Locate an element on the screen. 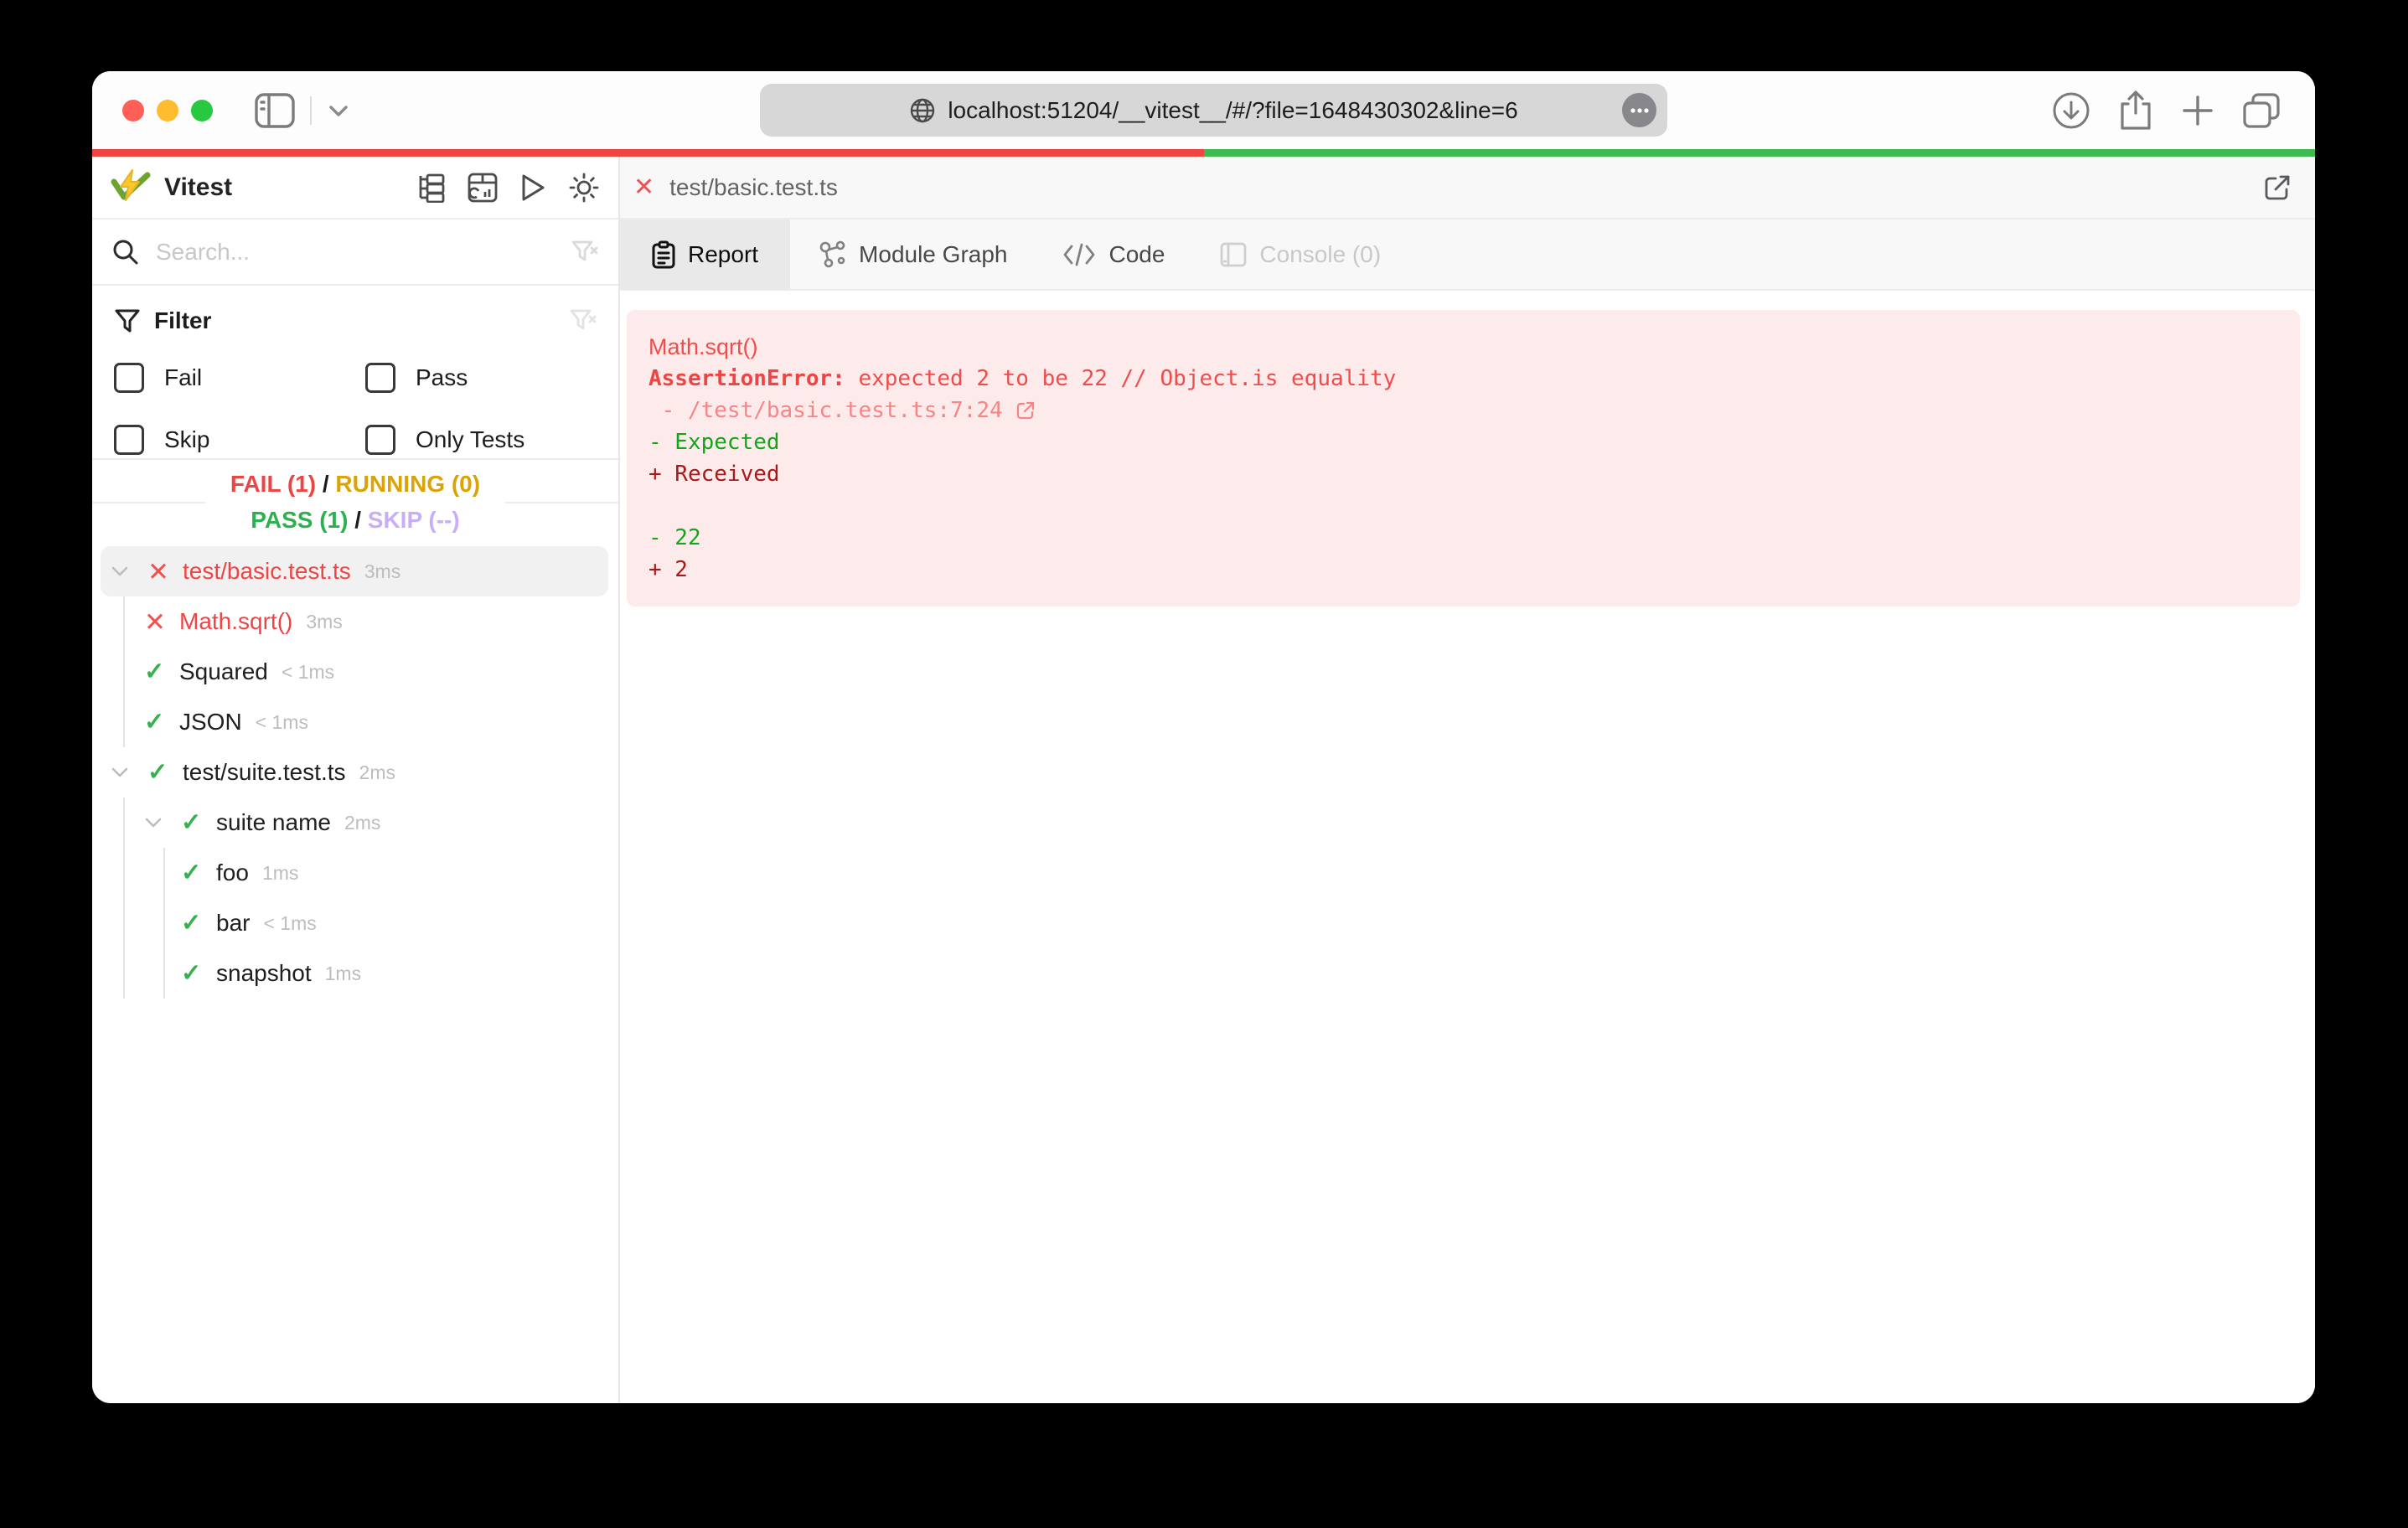 Image resolution: width=2408 pixels, height=1528 pixels. toolbar-divider is located at coordinates (311, 111).